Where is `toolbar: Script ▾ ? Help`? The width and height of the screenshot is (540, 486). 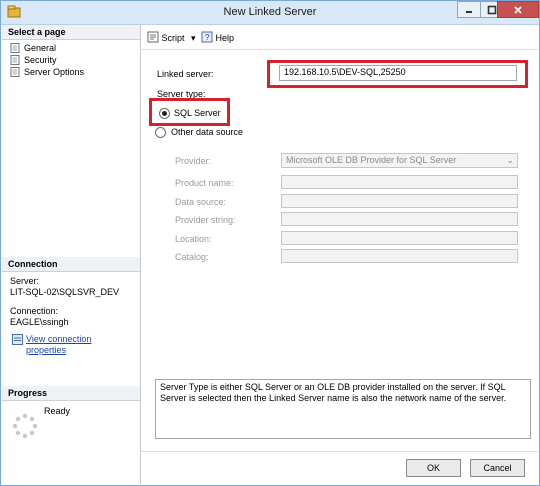
toolbar: Script ▾ ? Help is located at coordinates (339, 37).